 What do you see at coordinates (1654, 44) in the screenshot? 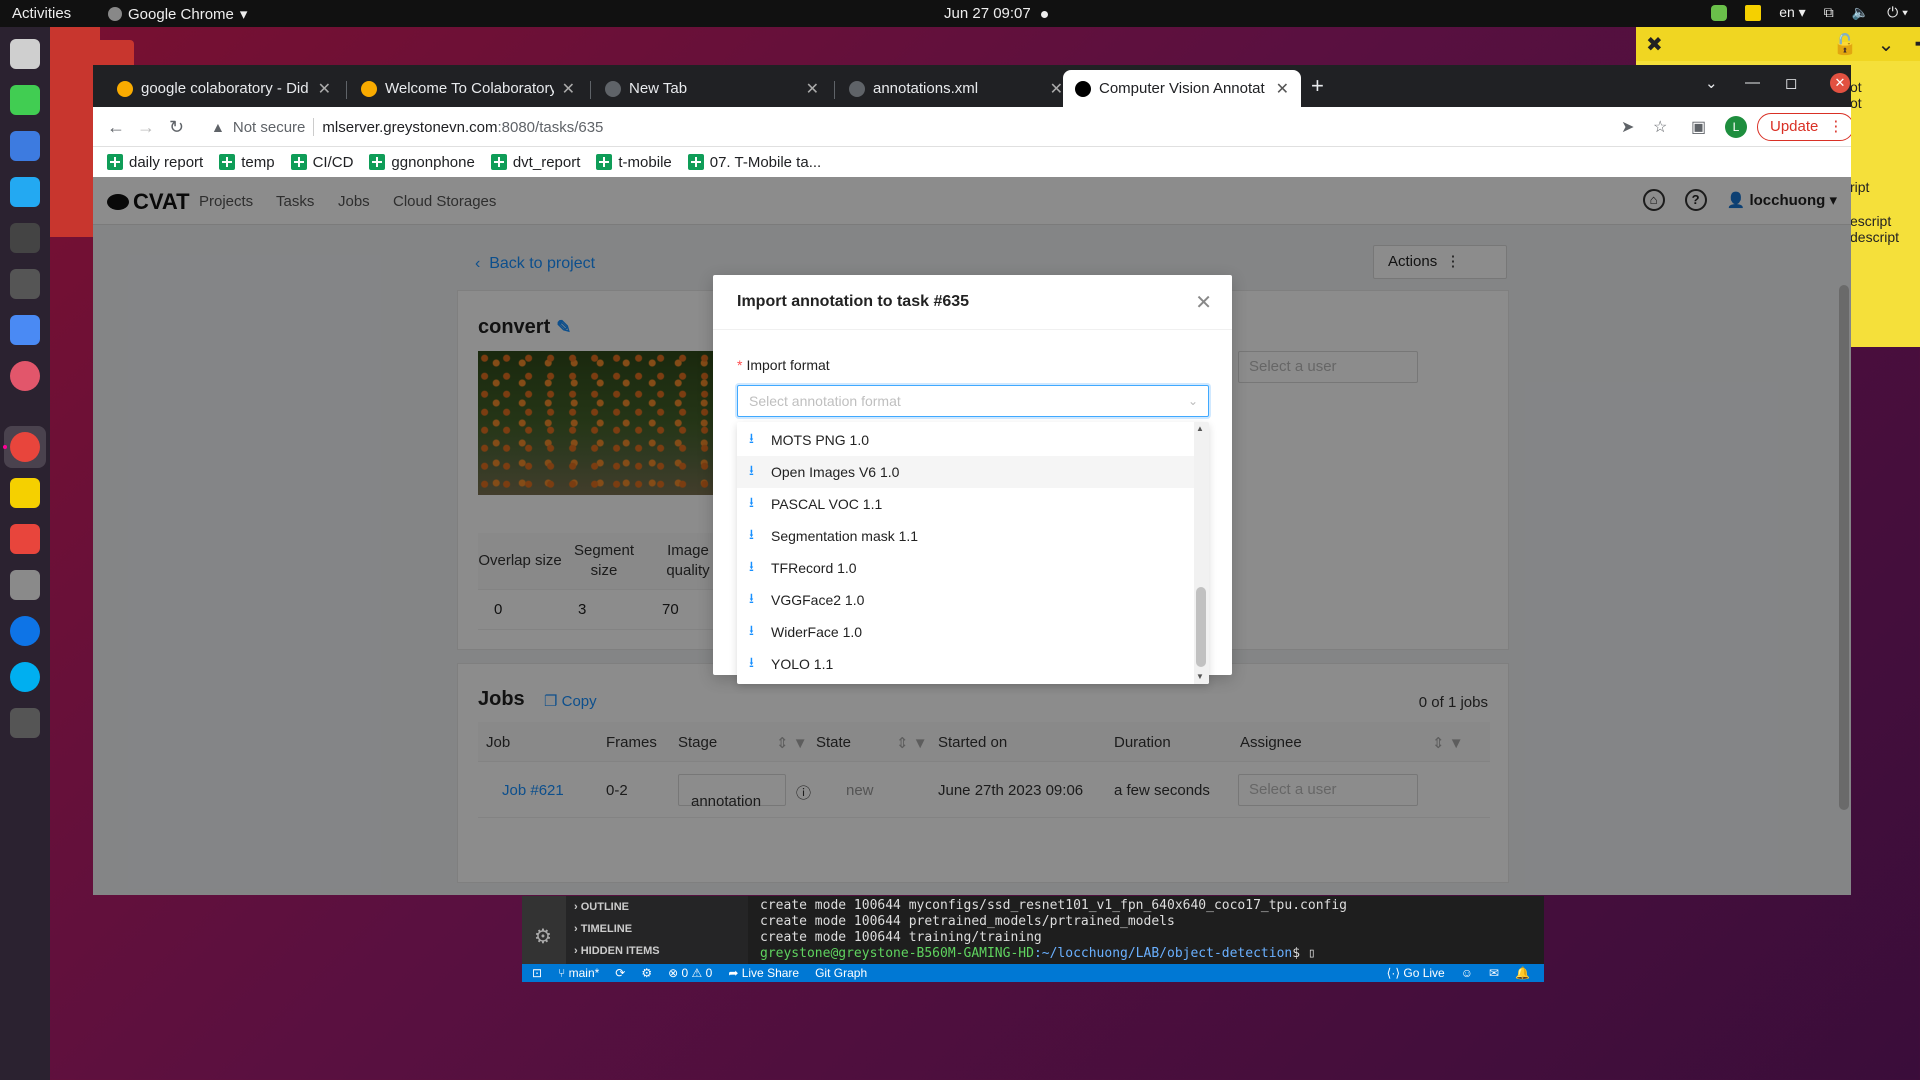
I see `close-icon: ✖` at bounding box center [1654, 44].